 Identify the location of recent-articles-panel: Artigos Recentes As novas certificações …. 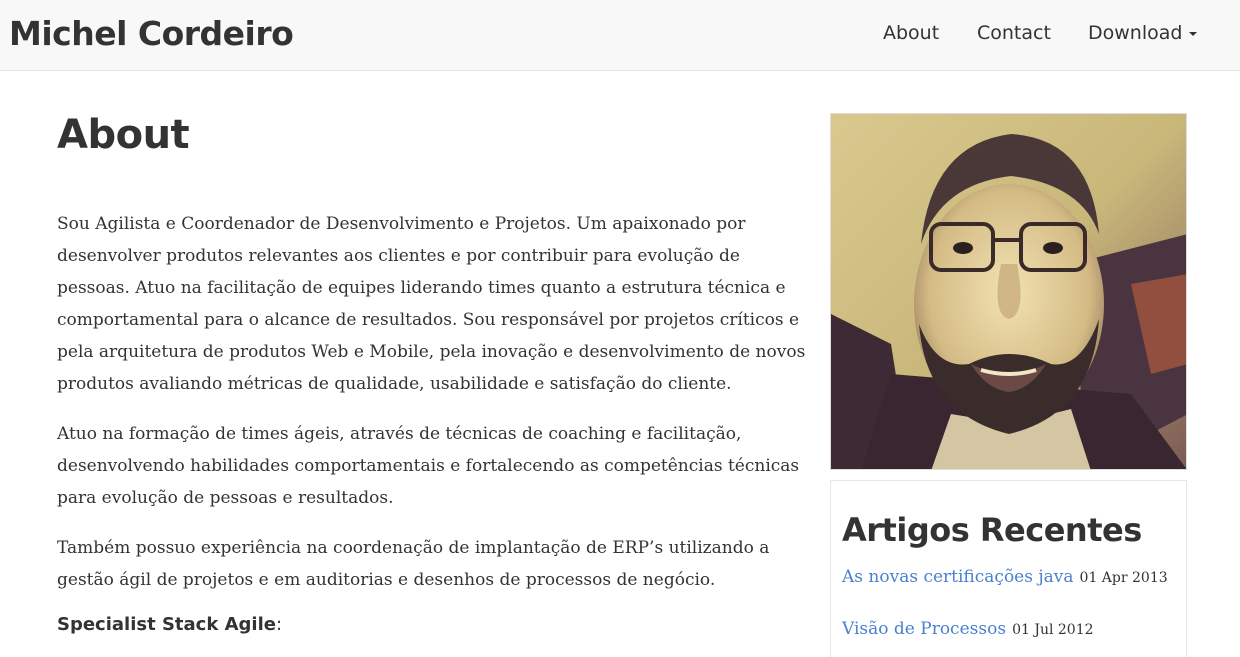
(1008, 568).